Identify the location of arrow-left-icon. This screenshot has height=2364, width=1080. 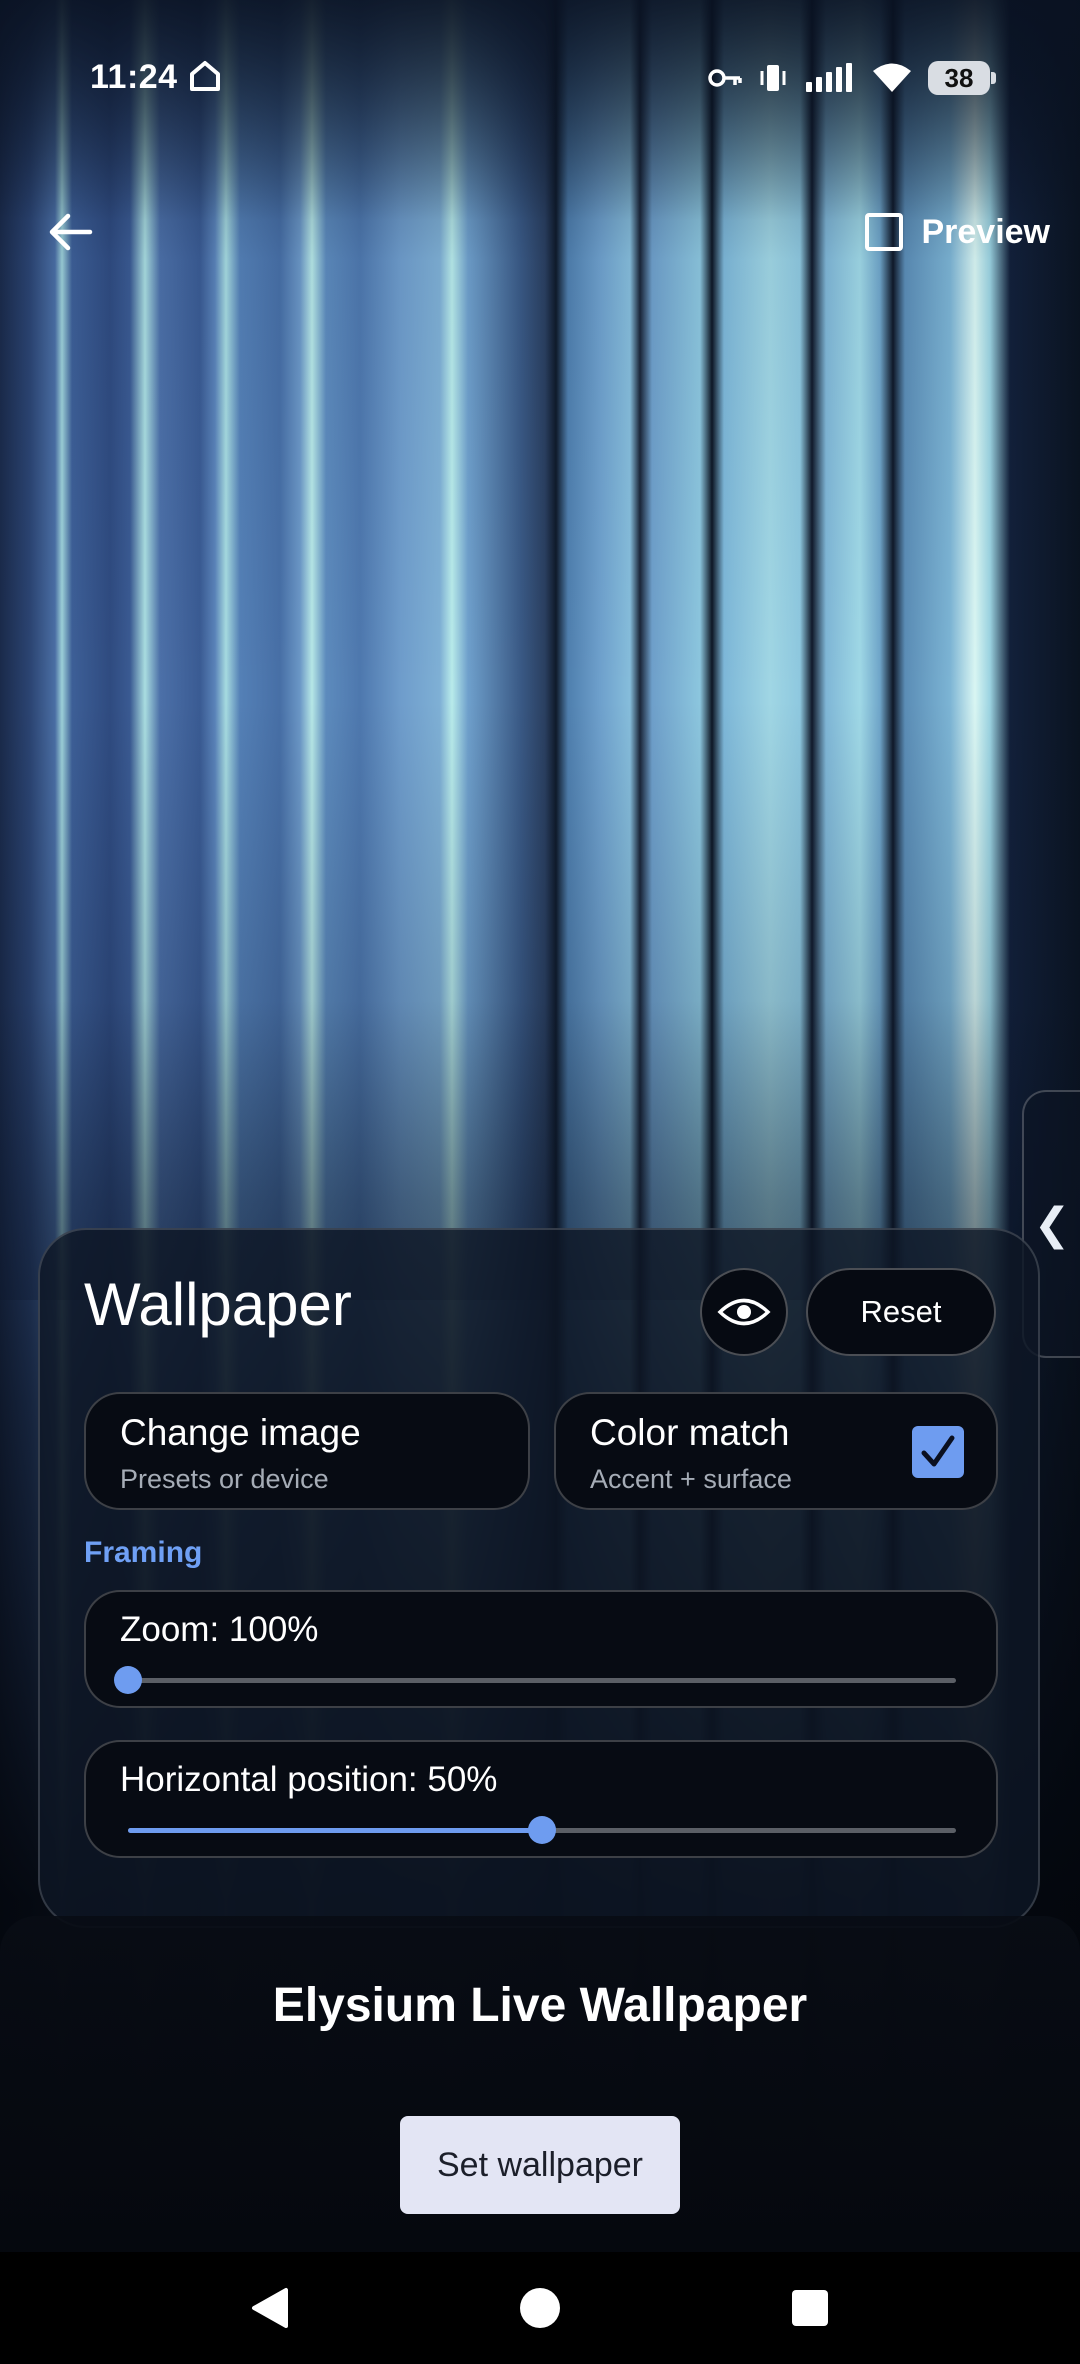
(71, 232).